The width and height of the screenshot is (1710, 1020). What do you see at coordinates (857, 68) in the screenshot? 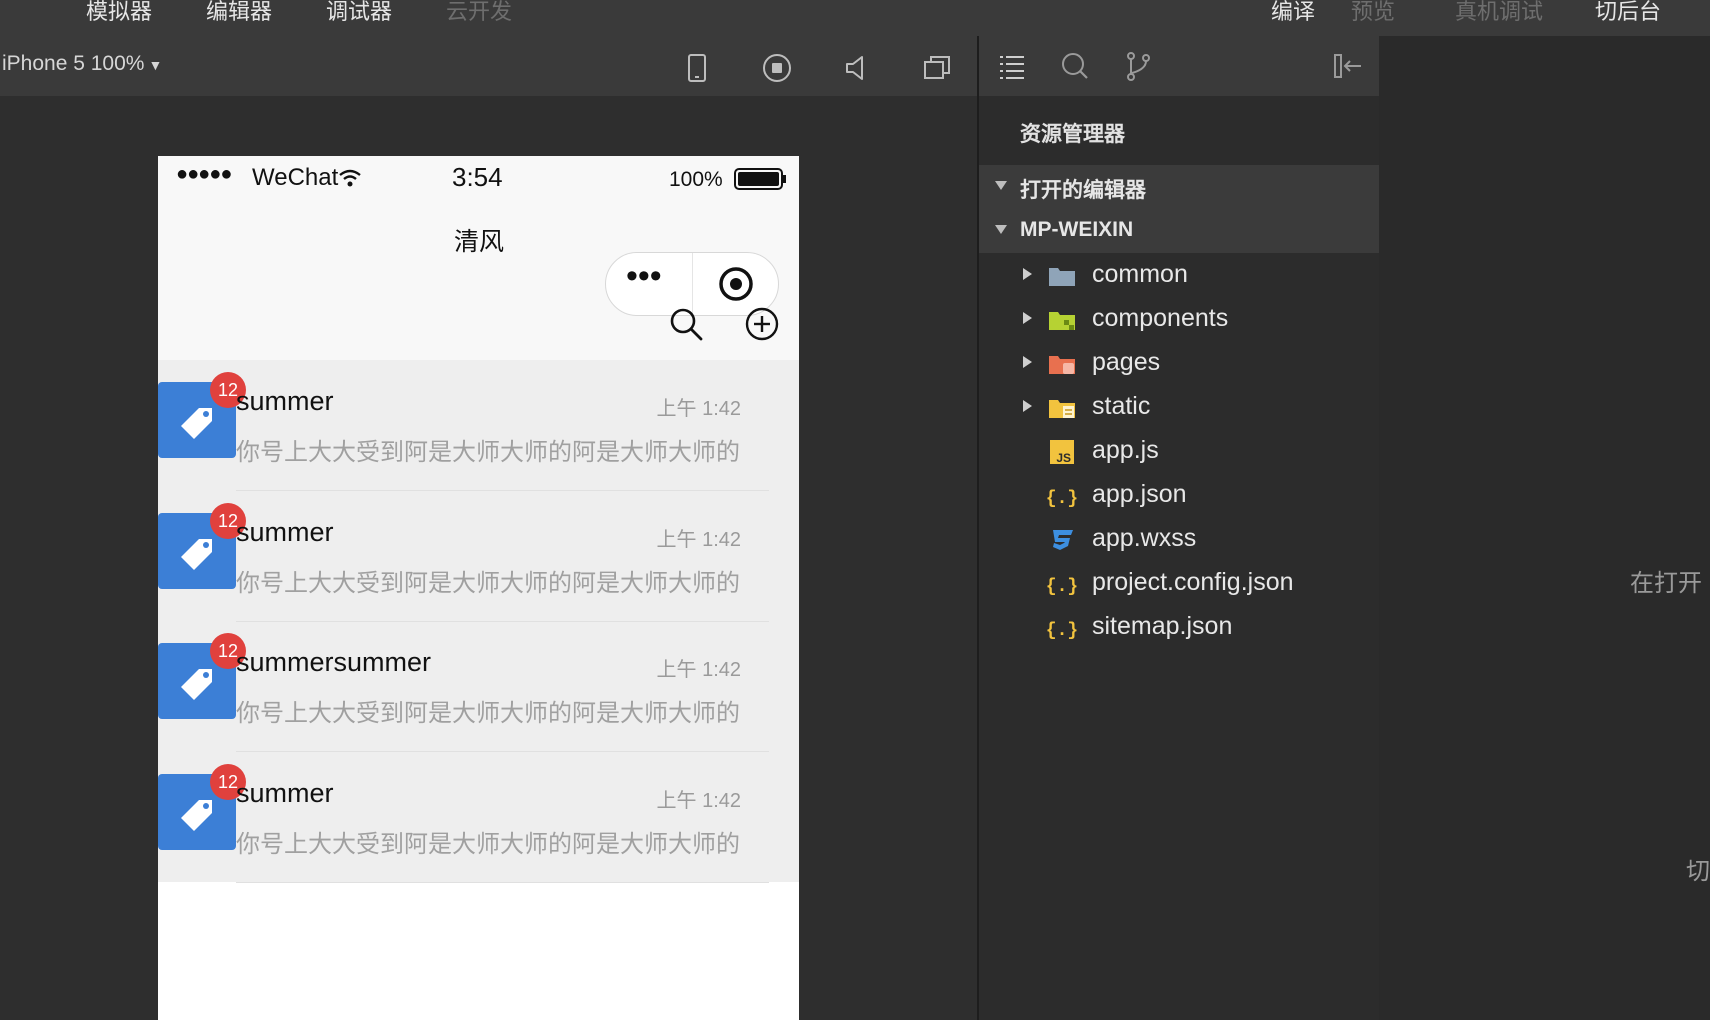
I see `speaker-icon` at bounding box center [857, 68].